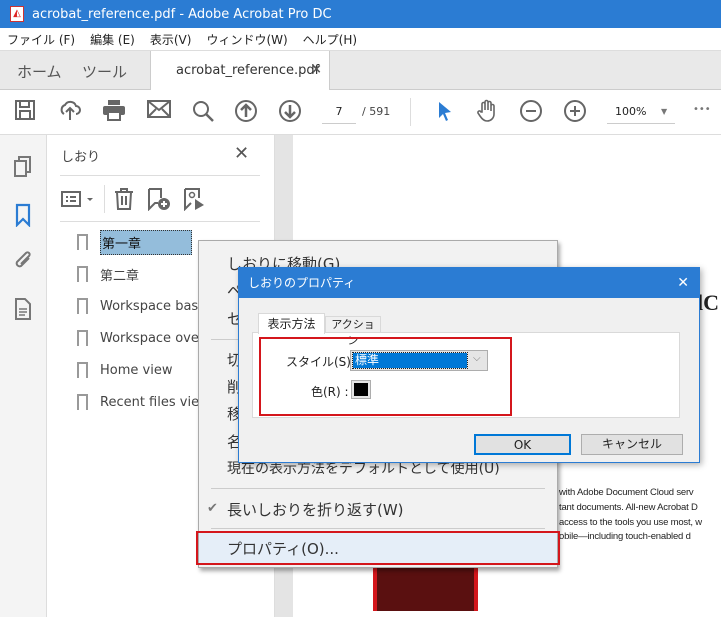  I want to click on menu-view: 表示(V), so click(171, 39).